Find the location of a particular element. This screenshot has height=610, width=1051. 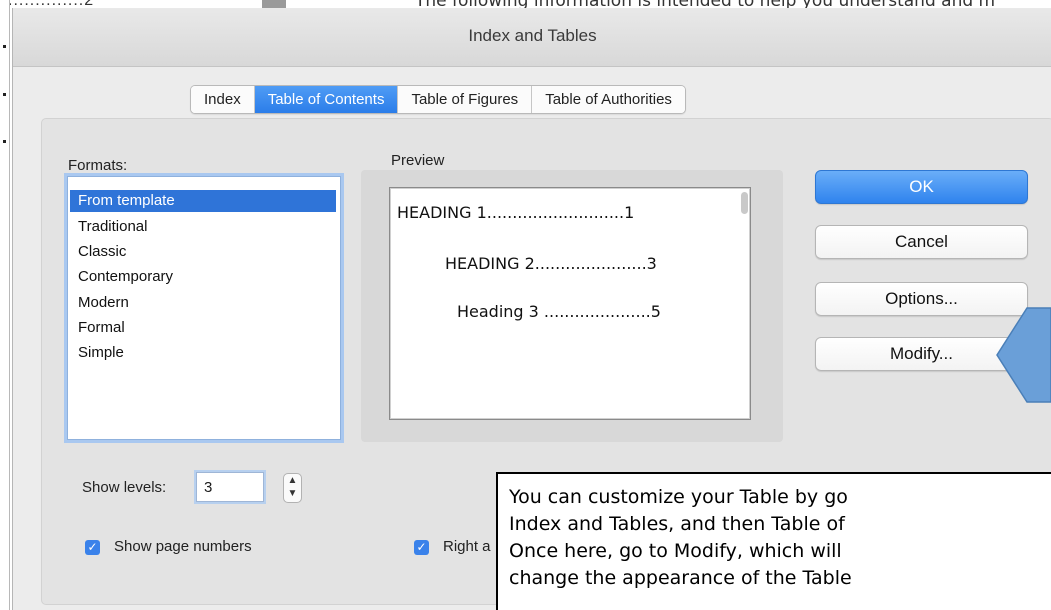

document-margin is located at coordinates (5, 305).